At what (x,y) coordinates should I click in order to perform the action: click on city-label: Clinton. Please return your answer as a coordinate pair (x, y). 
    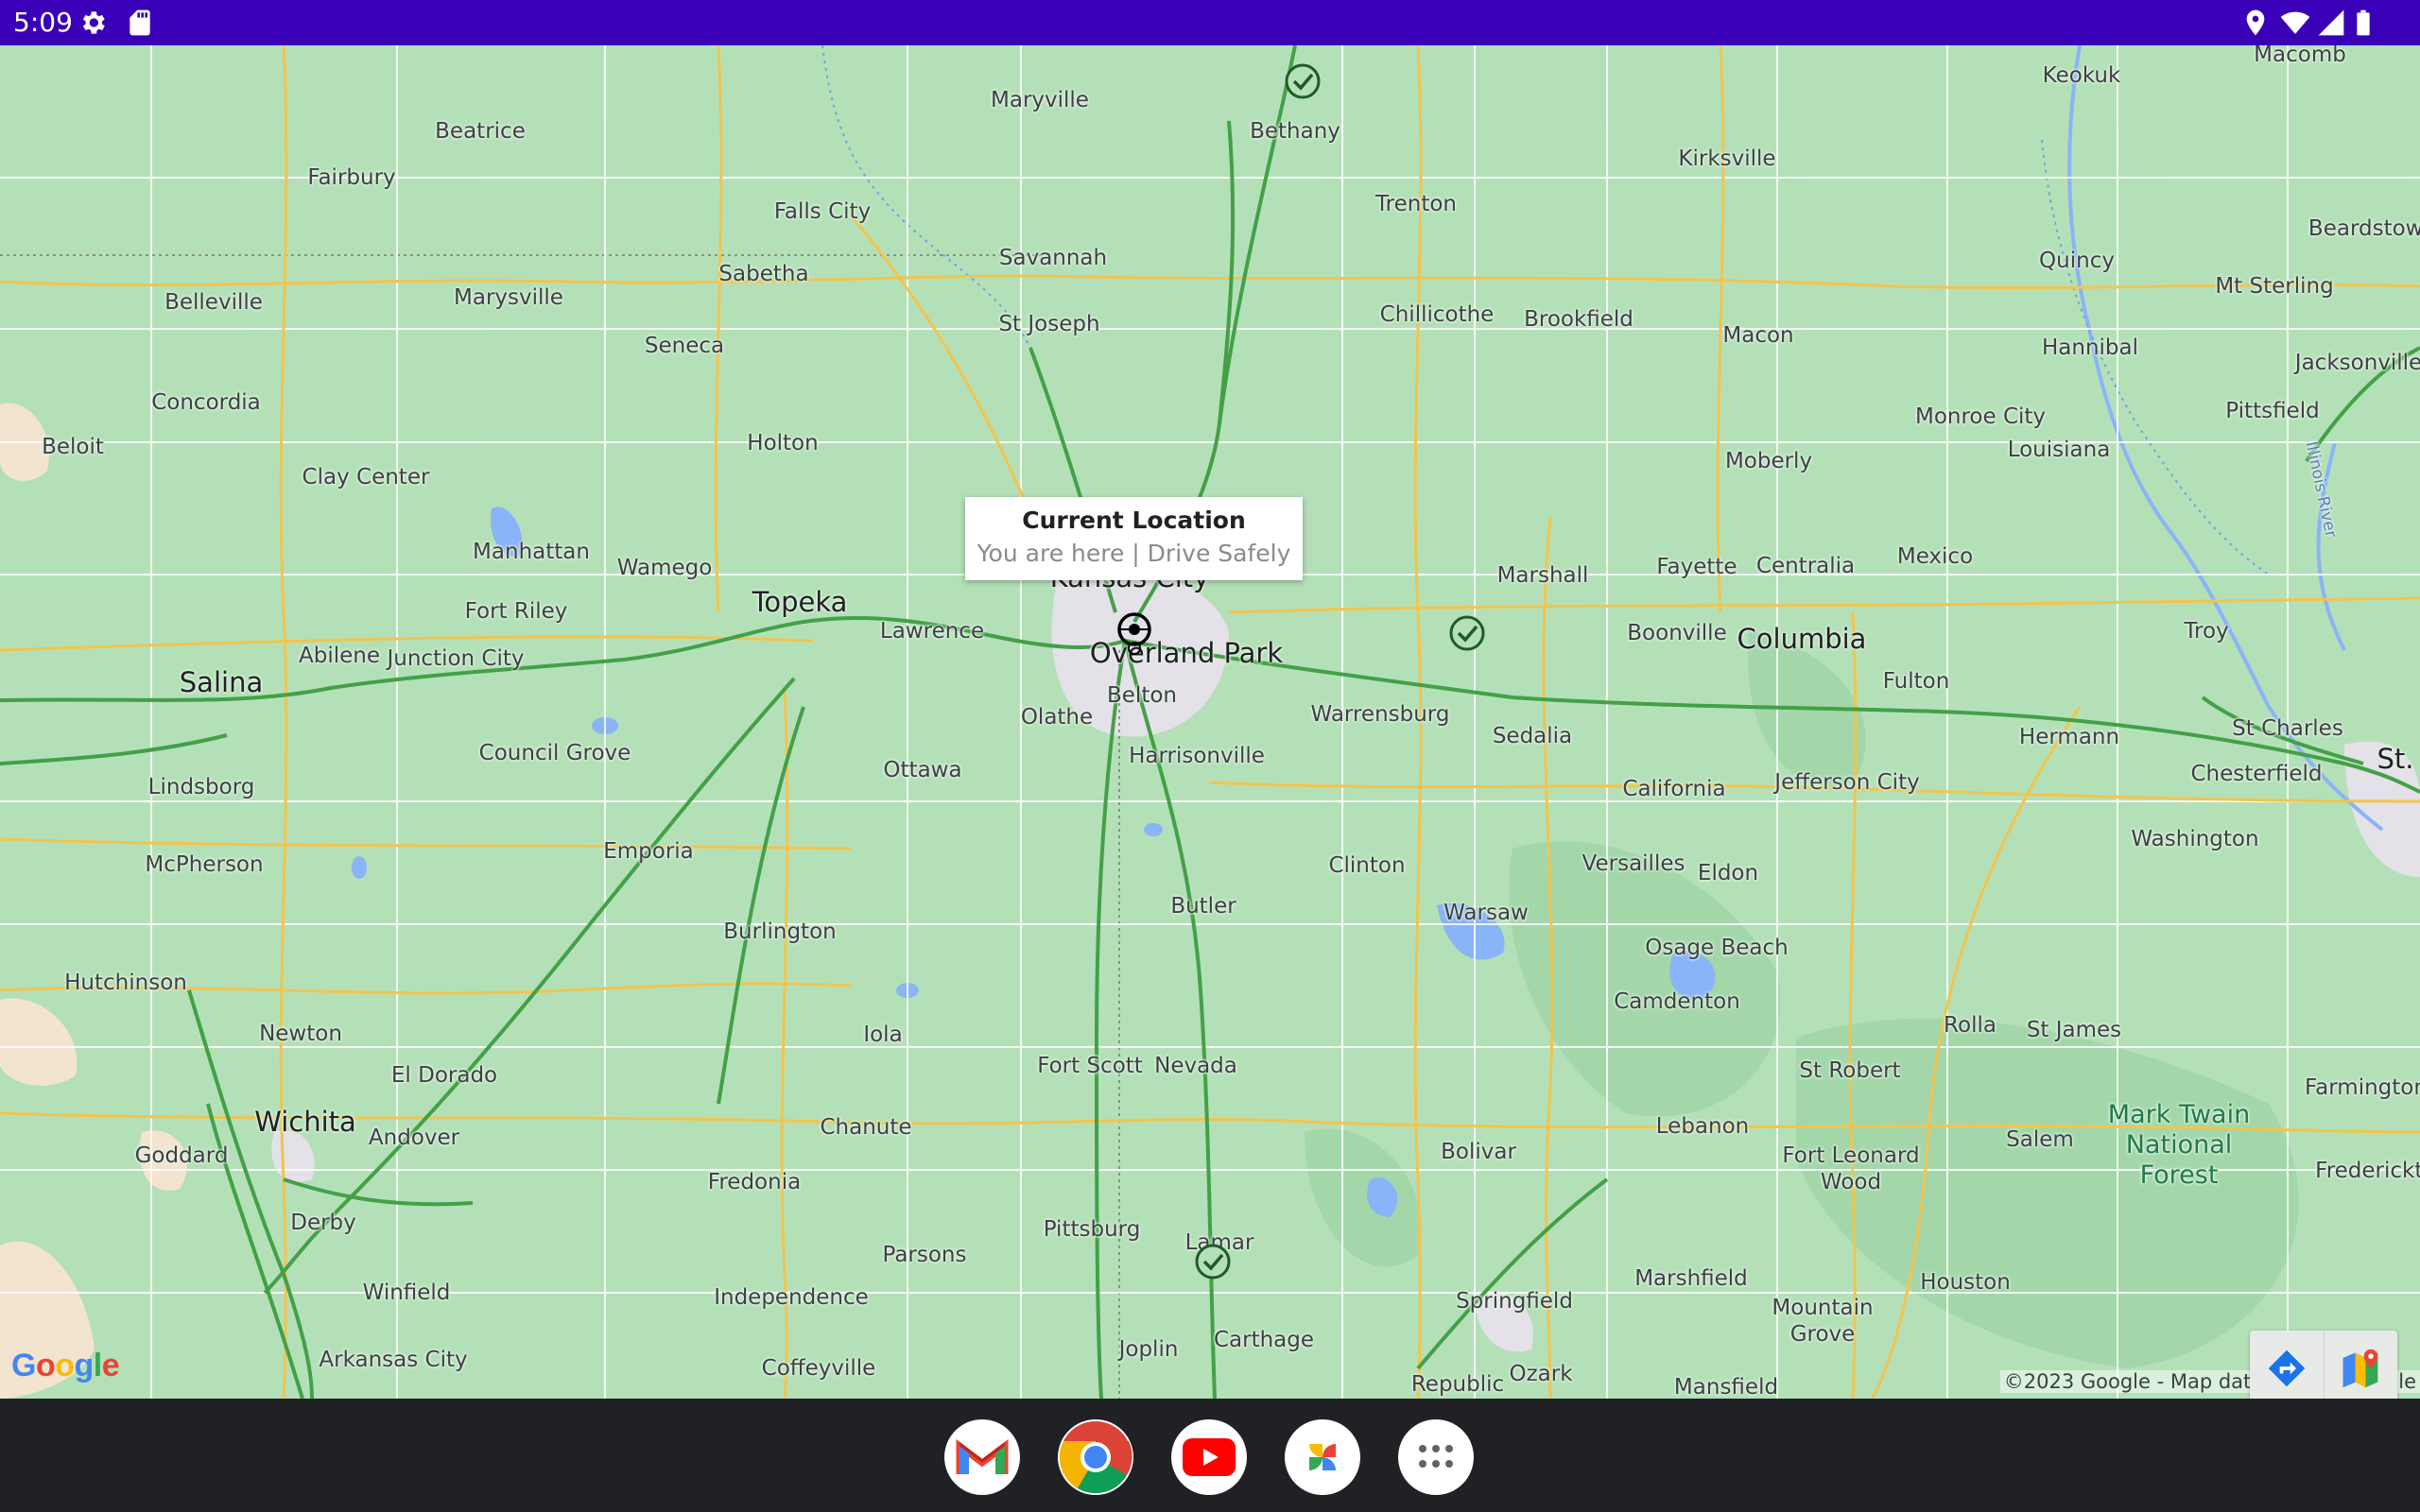
    Looking at the image, I should click on (1367, 865).